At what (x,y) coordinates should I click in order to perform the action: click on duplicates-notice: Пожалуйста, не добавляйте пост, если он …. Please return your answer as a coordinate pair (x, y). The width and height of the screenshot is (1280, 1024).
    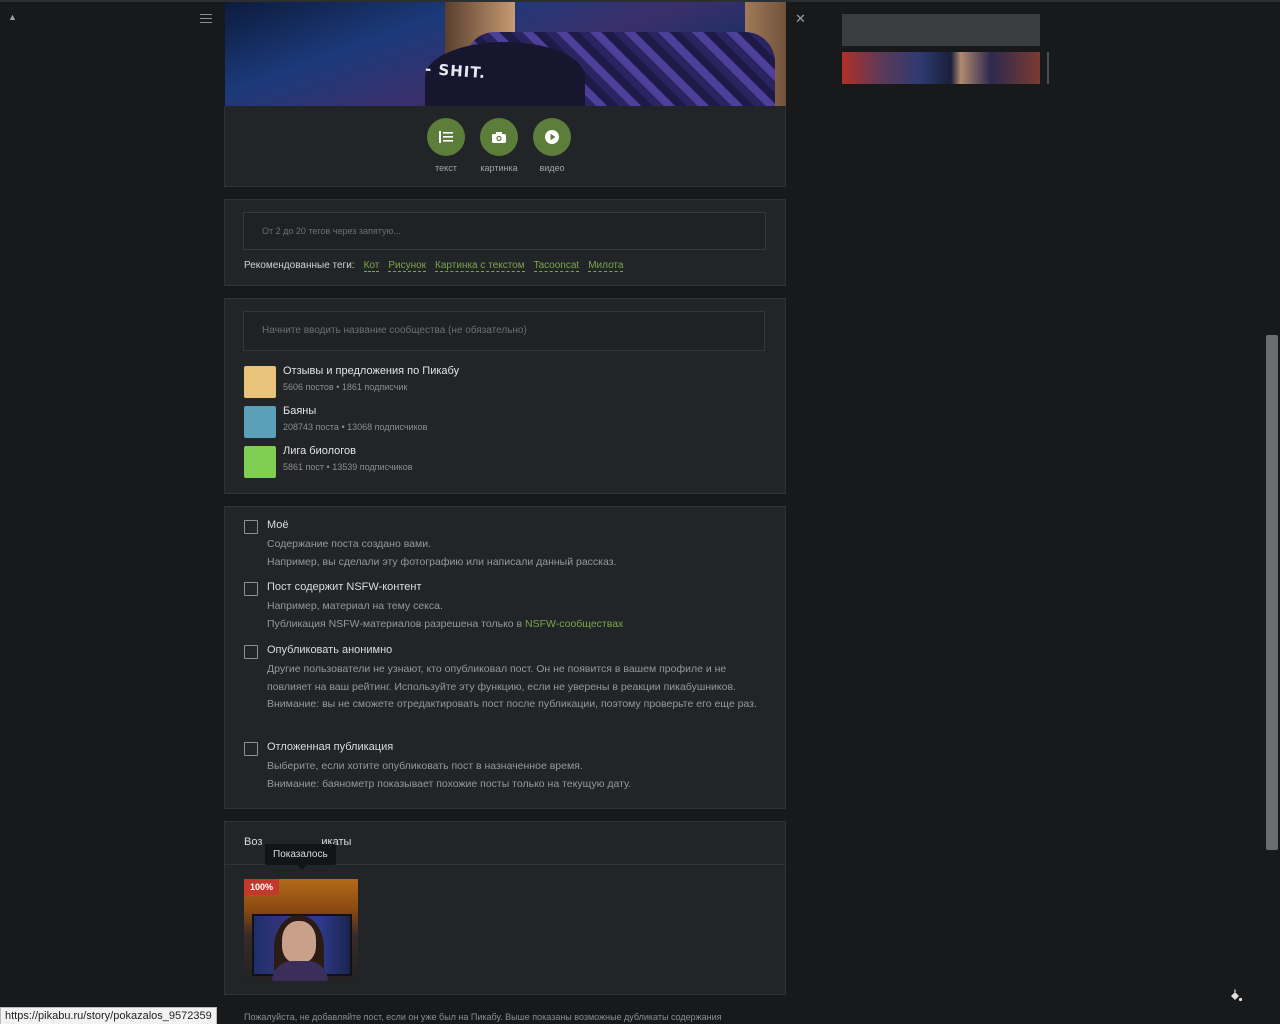
    Looking at the image, I should click on (483, 1017).